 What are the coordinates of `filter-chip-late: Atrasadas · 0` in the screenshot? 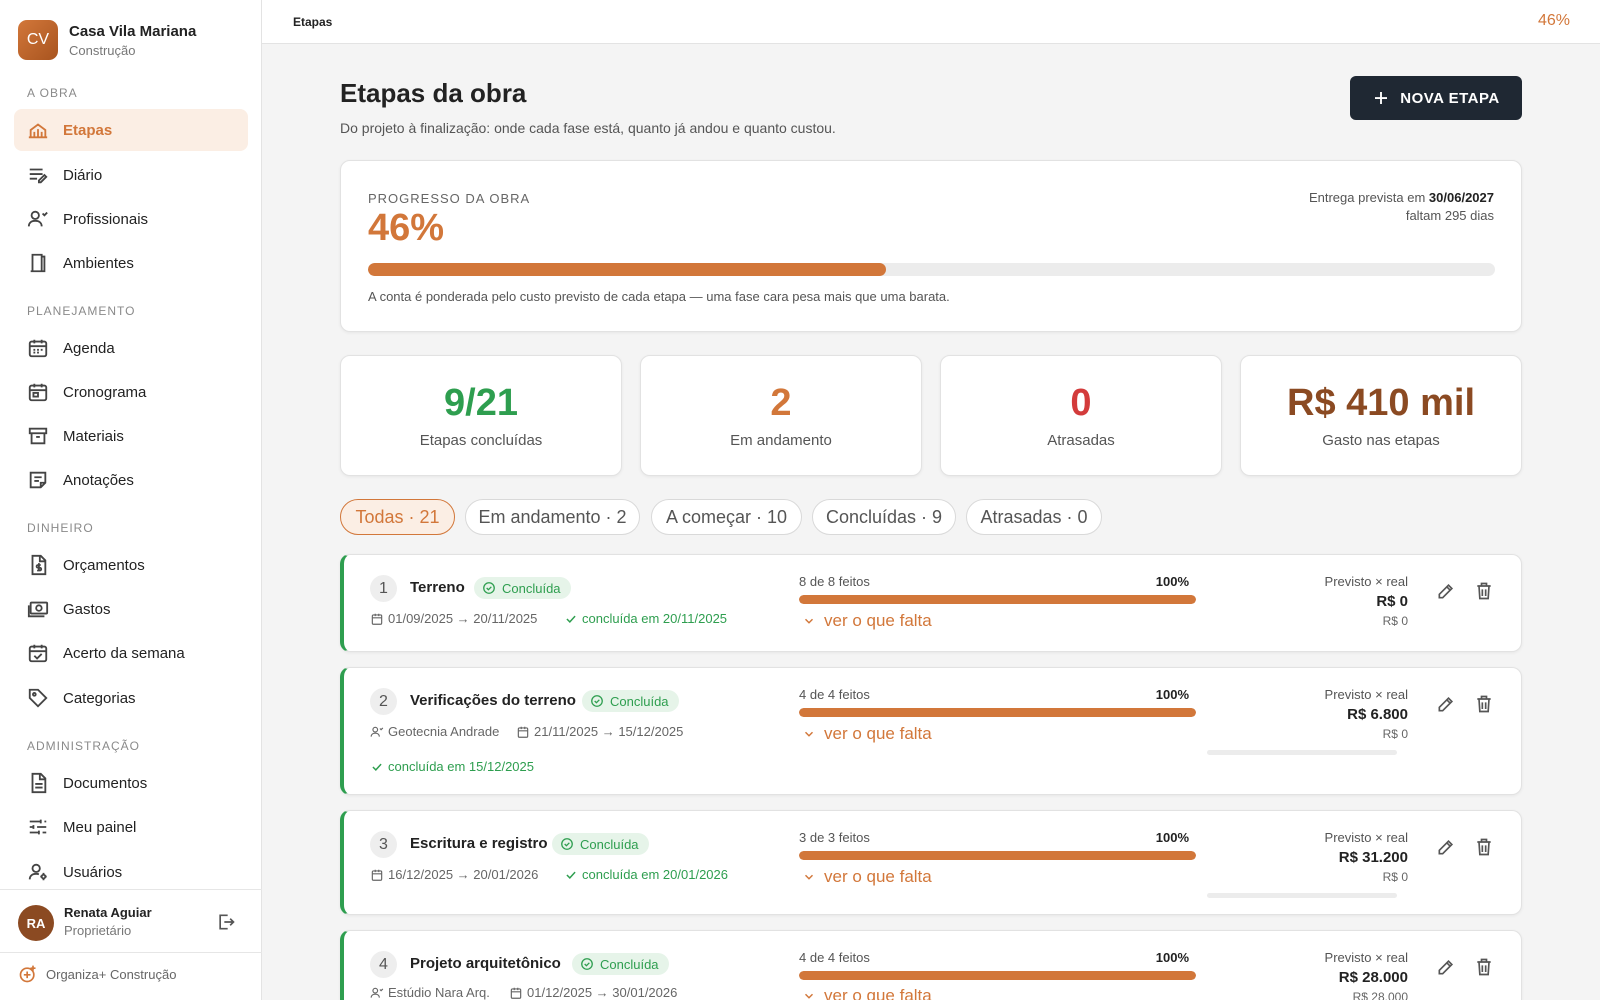 It's located at (1034, 517).